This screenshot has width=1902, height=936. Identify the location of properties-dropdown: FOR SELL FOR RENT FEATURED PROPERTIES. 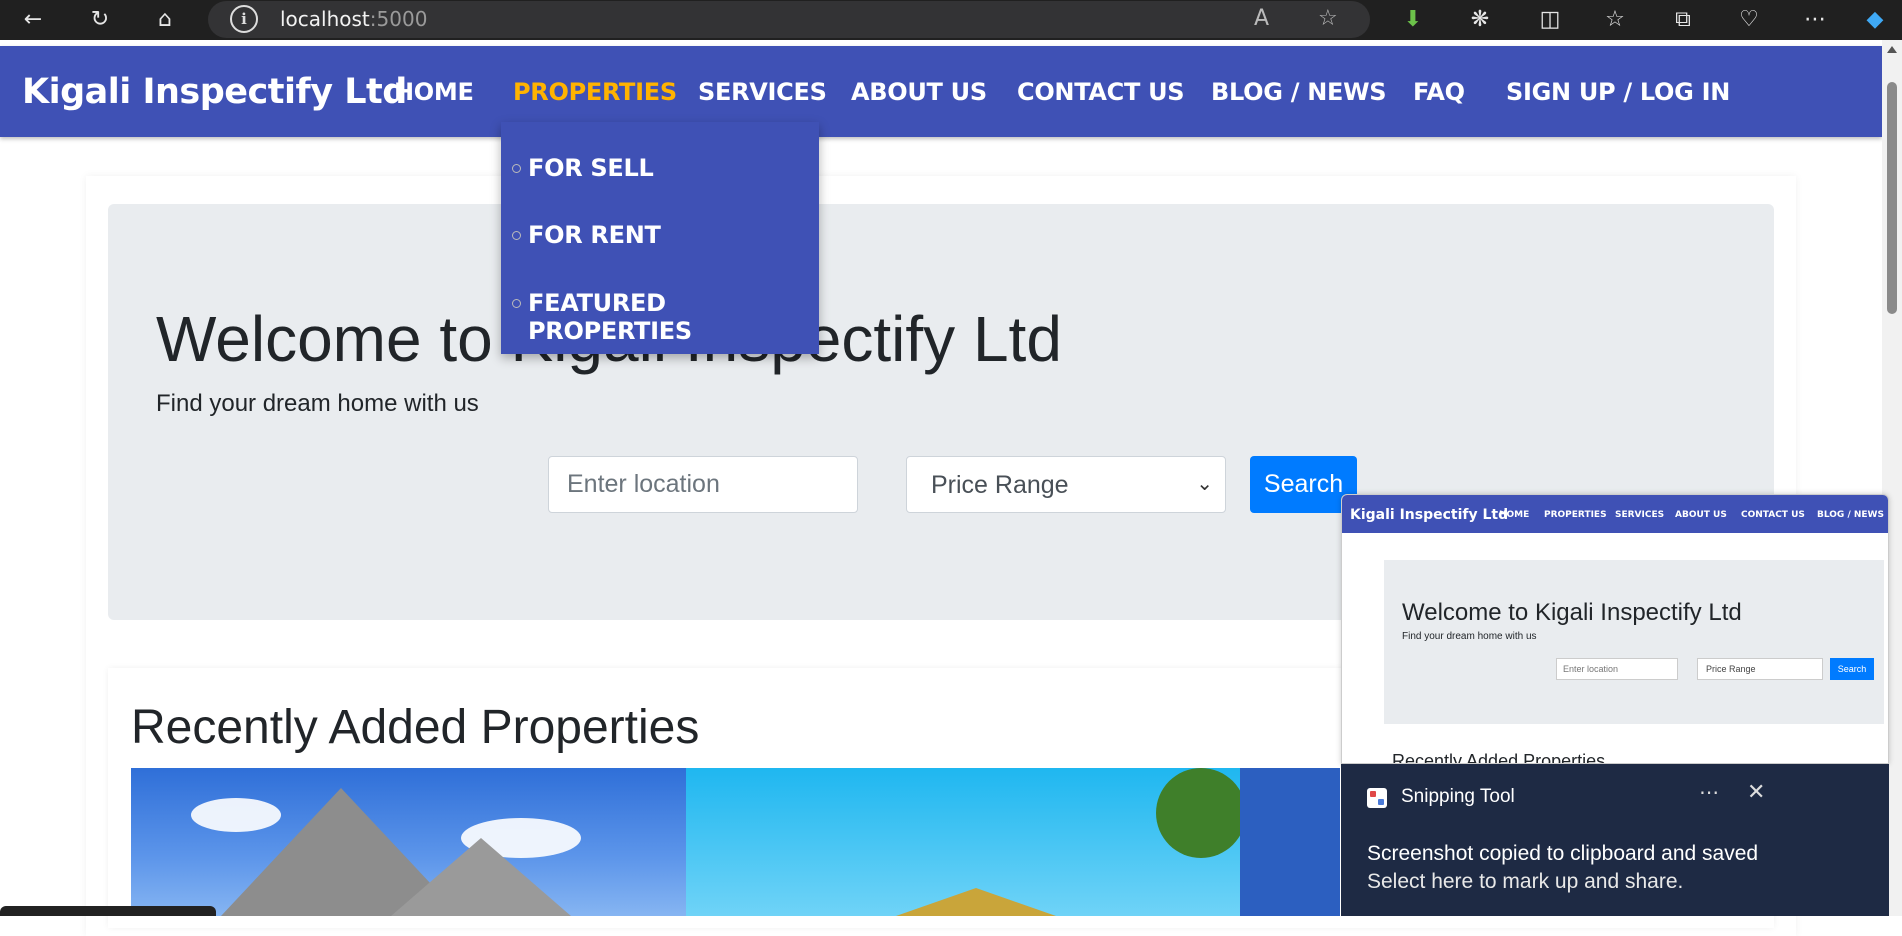
(660, 238).